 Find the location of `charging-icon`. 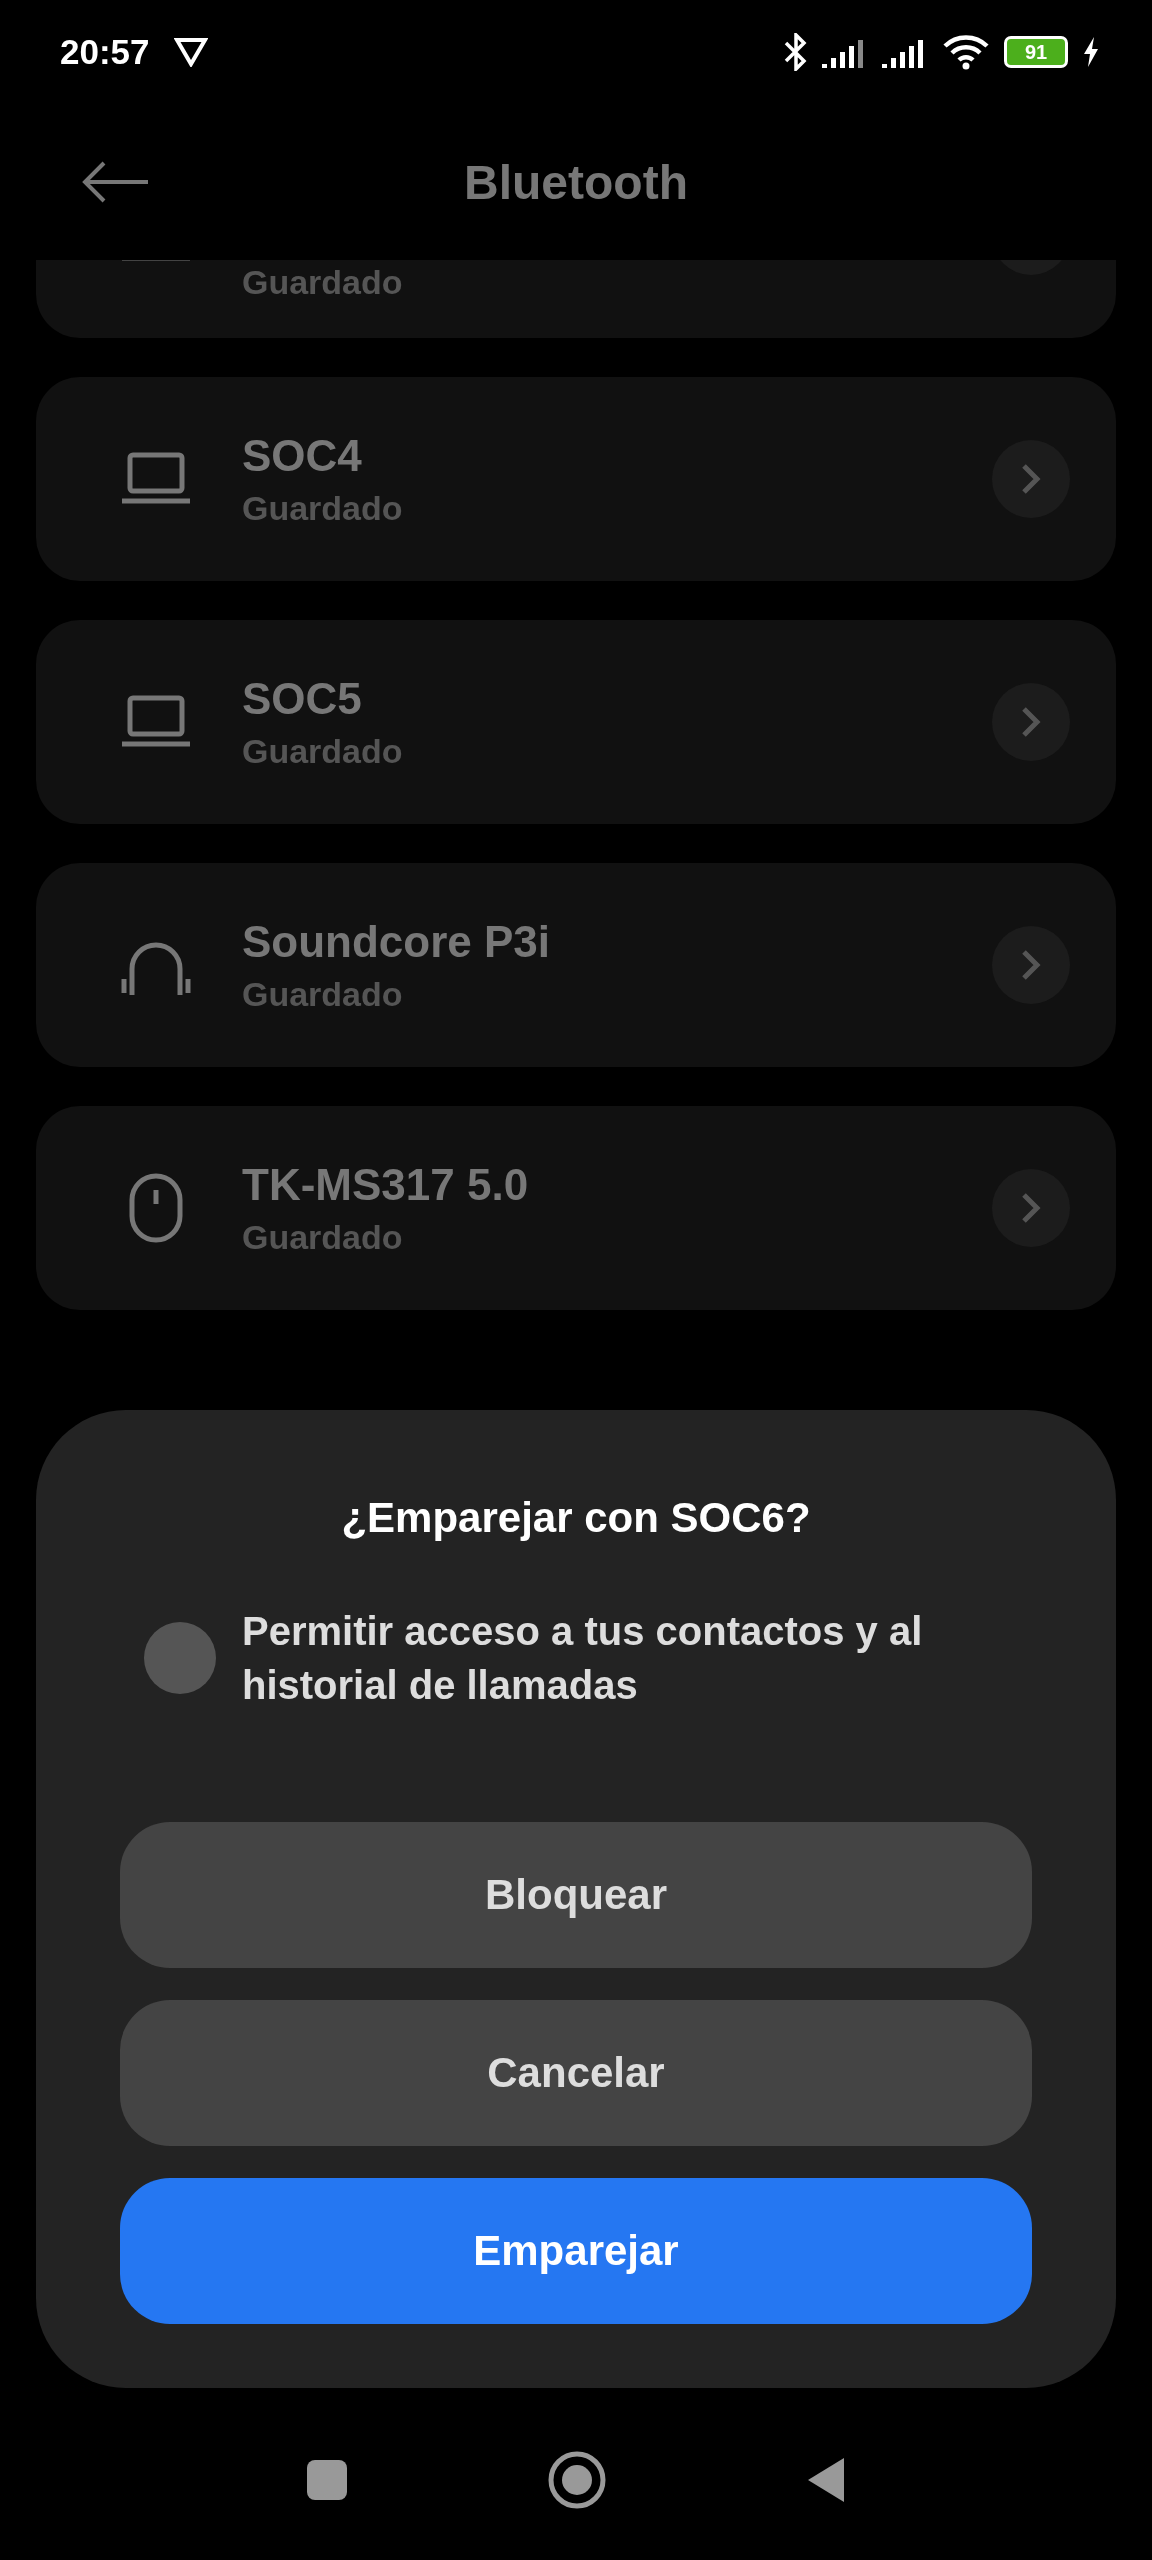

charging-icon is located at coordinates (1091, 52).